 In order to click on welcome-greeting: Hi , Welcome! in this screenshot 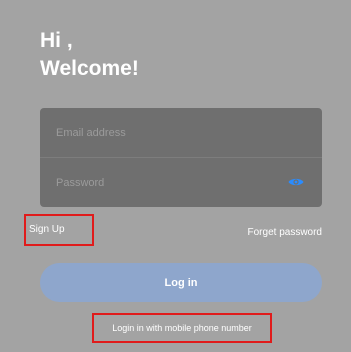, I will do `click(89, 55)`.